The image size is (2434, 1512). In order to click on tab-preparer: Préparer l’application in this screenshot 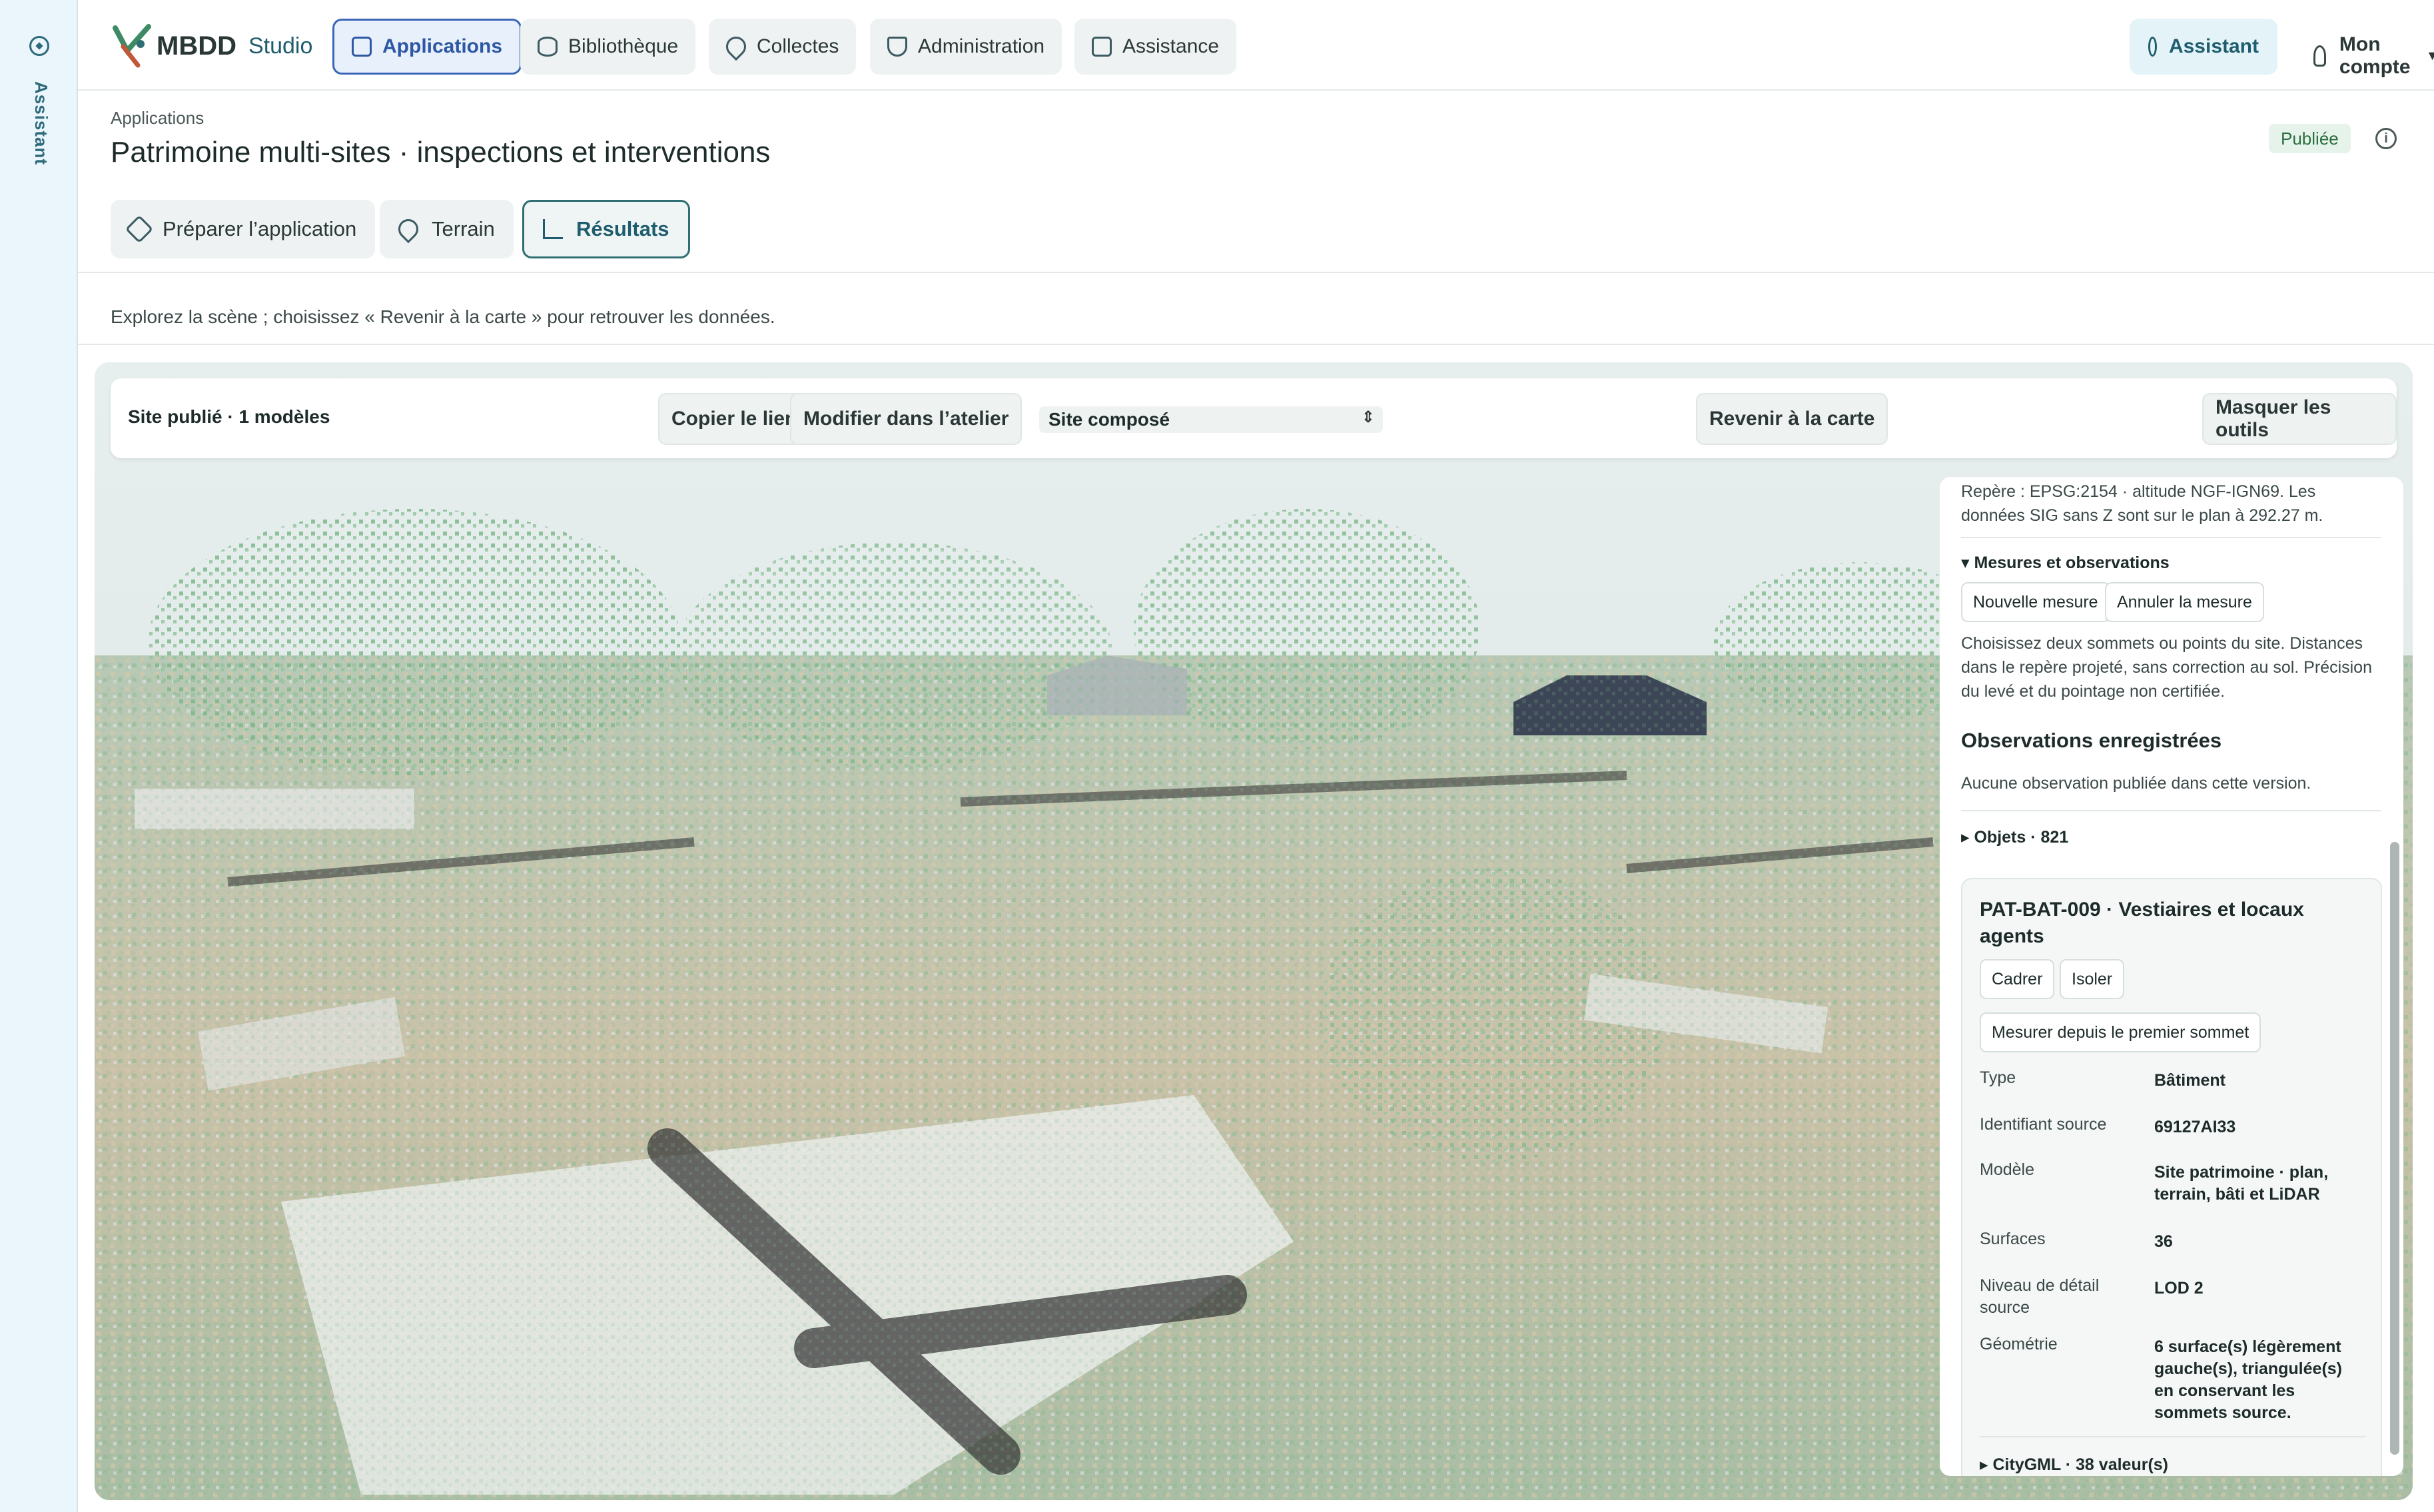, I will do `click(244, 229)`.